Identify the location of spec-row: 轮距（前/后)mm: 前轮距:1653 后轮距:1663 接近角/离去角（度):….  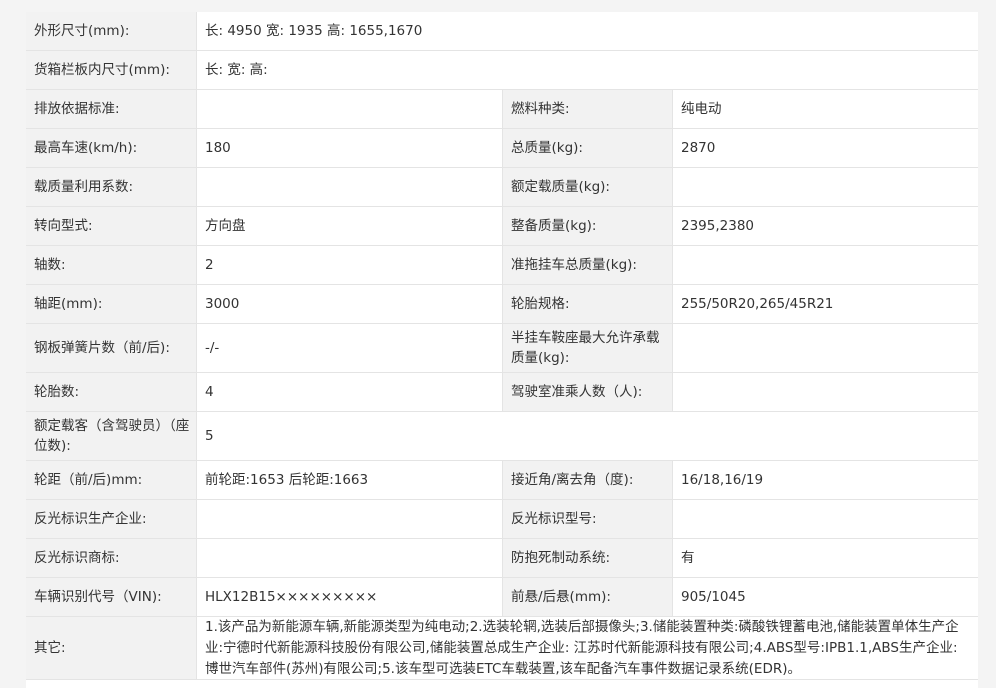
(502, 480).